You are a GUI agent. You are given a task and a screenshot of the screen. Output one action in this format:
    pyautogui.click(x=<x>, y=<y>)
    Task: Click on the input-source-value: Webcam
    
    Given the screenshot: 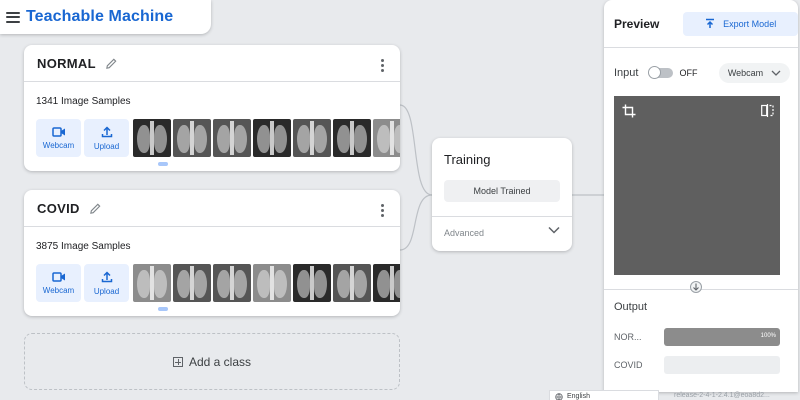 What is the action you would take?
    pyautogui.click(x=745, y=73)
    